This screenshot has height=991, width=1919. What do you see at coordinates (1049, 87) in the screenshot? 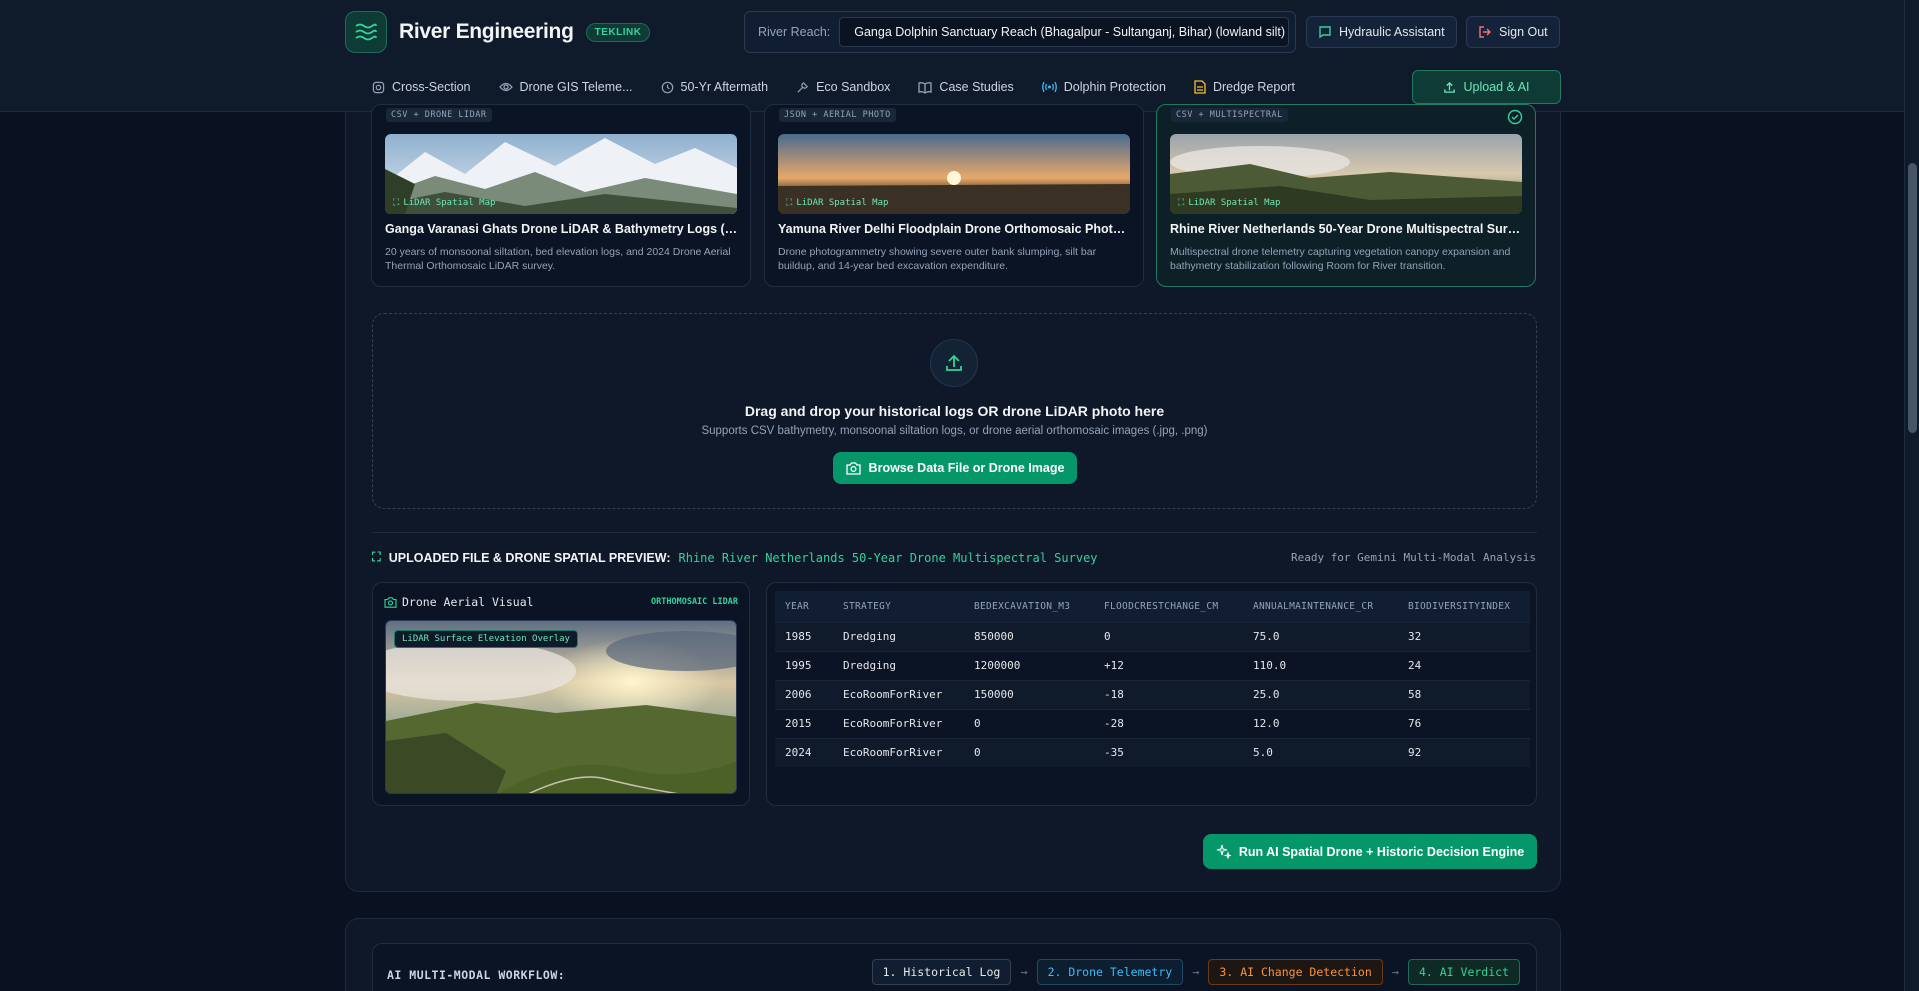
I see `radio-waves-icon` at bounding box center [1049, 87].